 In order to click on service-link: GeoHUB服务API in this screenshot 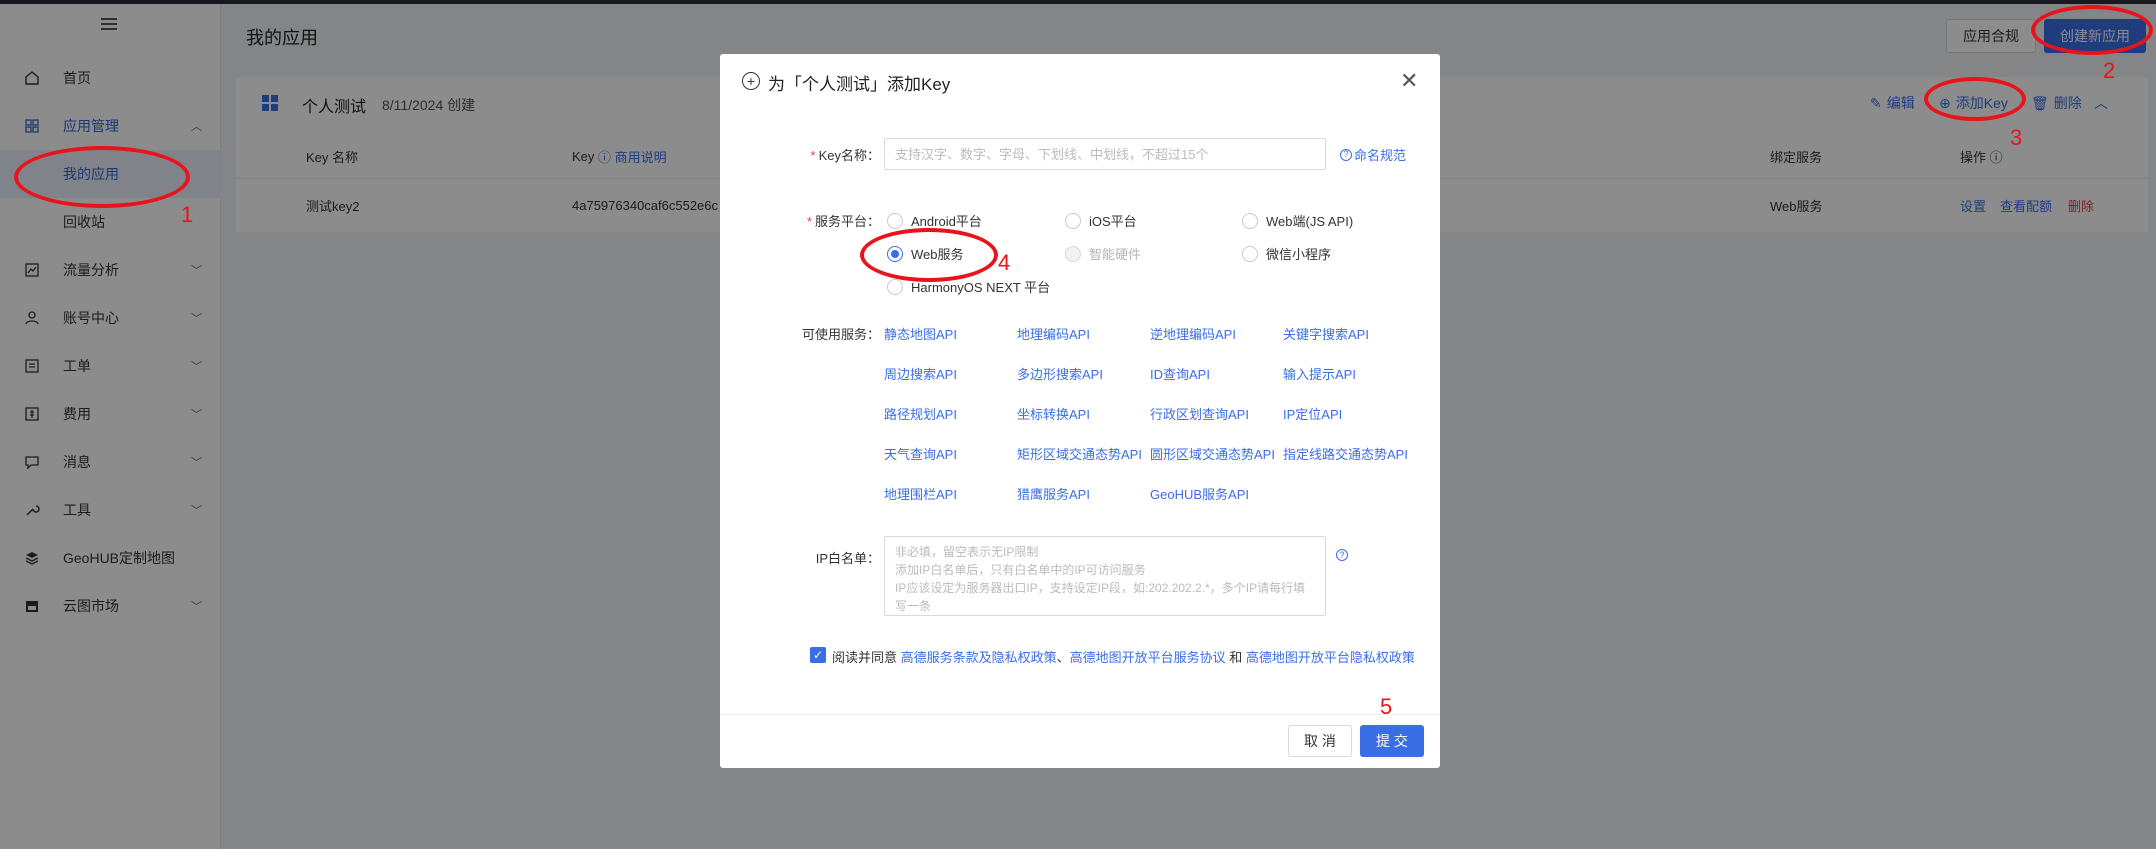, I will do `click(1199, 493)`.